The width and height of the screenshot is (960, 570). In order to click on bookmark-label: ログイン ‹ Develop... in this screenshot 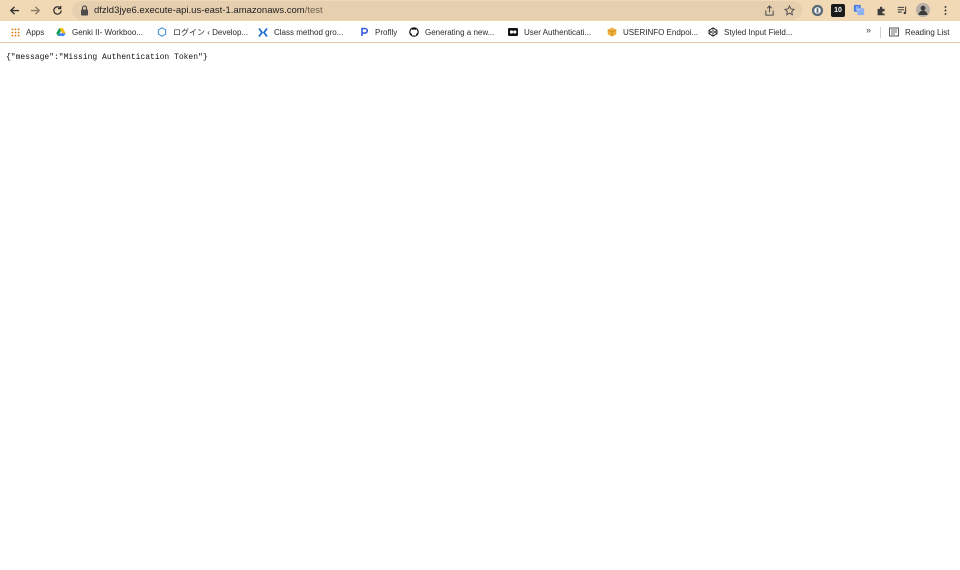, I will do `click(211, 32)`.